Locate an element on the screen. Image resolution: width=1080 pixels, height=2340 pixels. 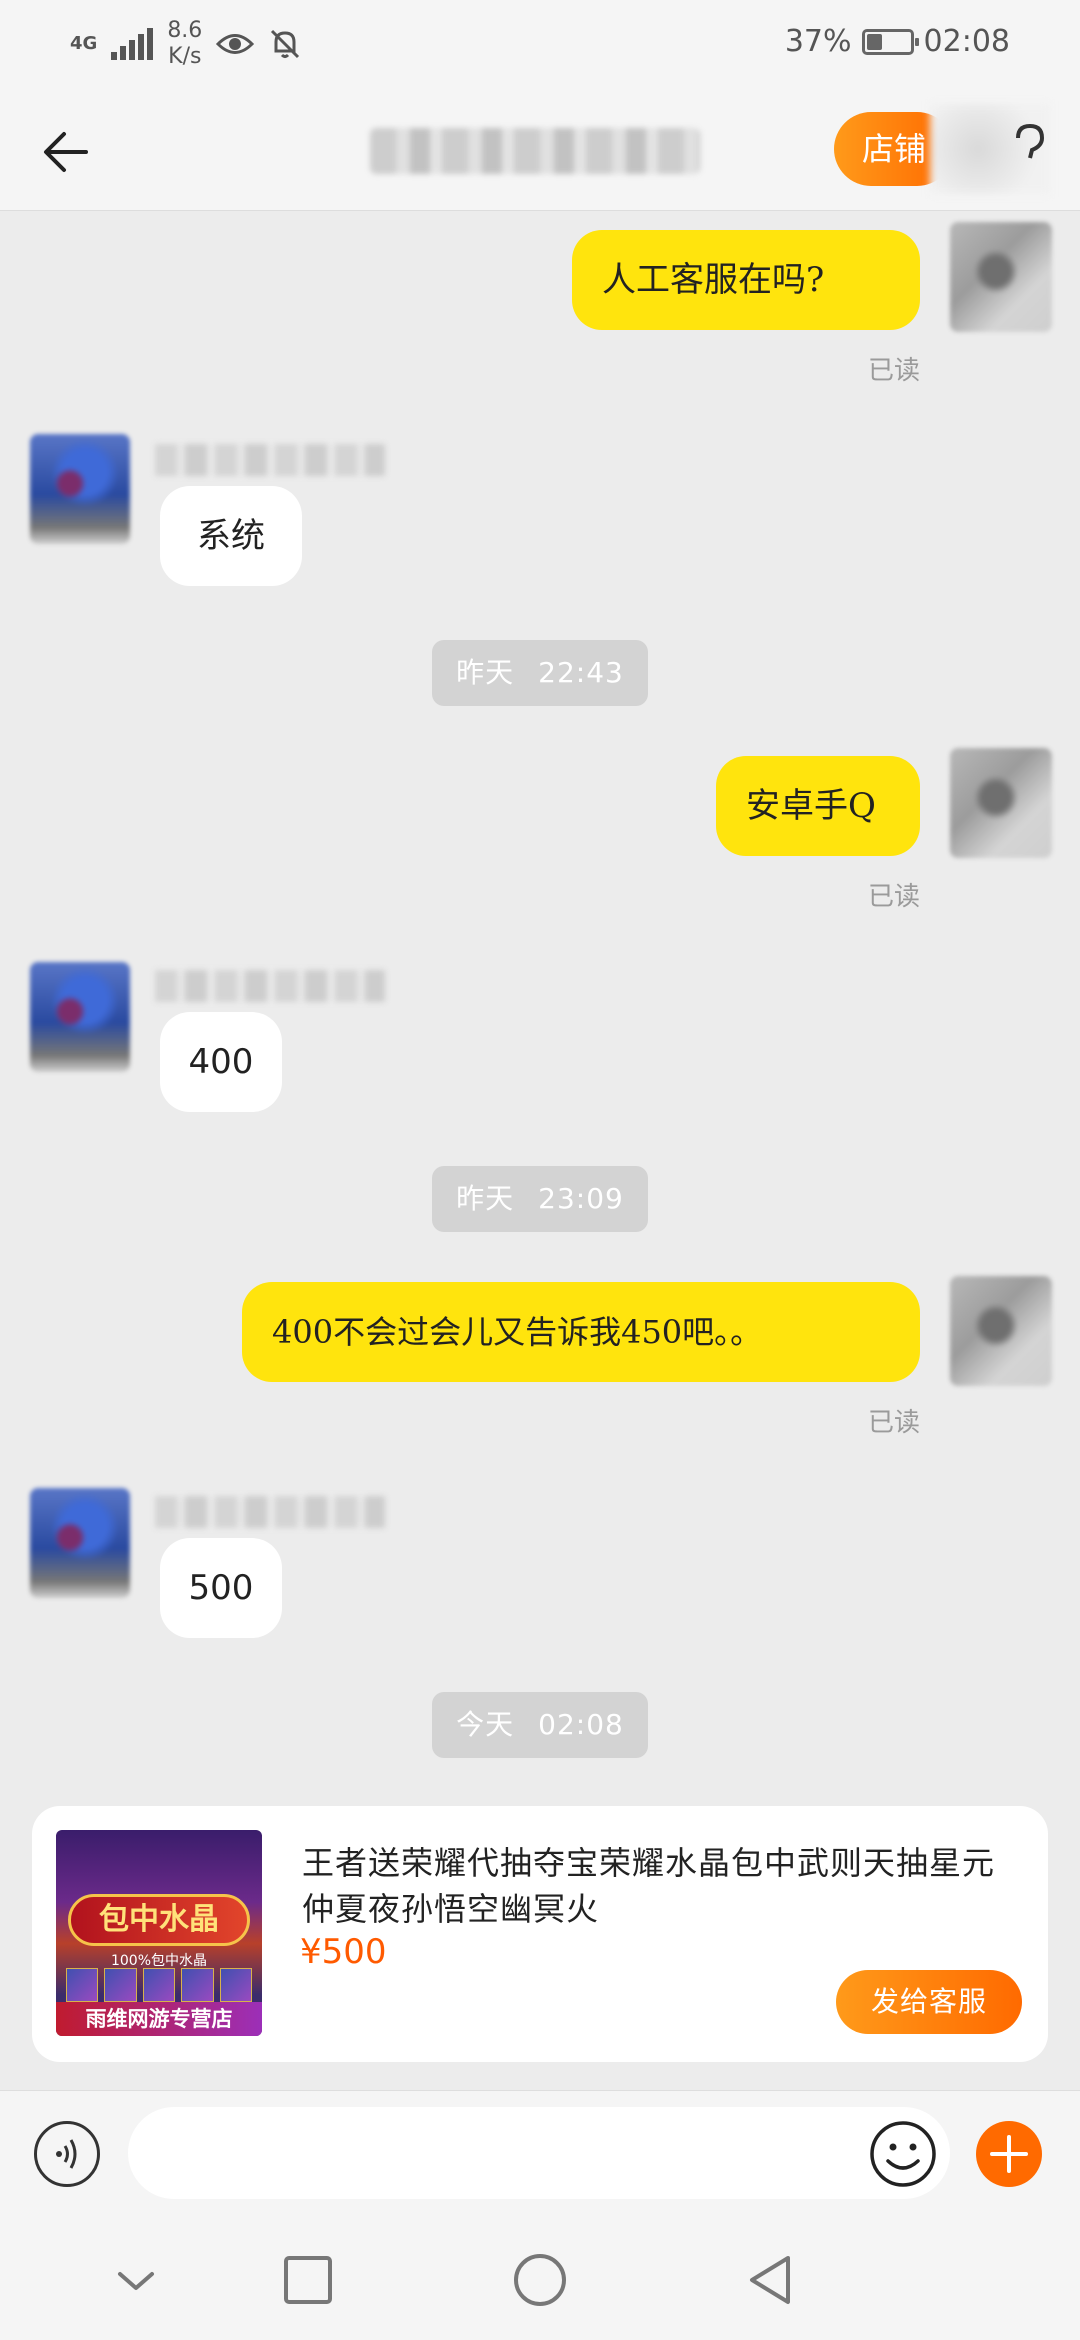
voice-icon is located at coordinates (66, 2154).